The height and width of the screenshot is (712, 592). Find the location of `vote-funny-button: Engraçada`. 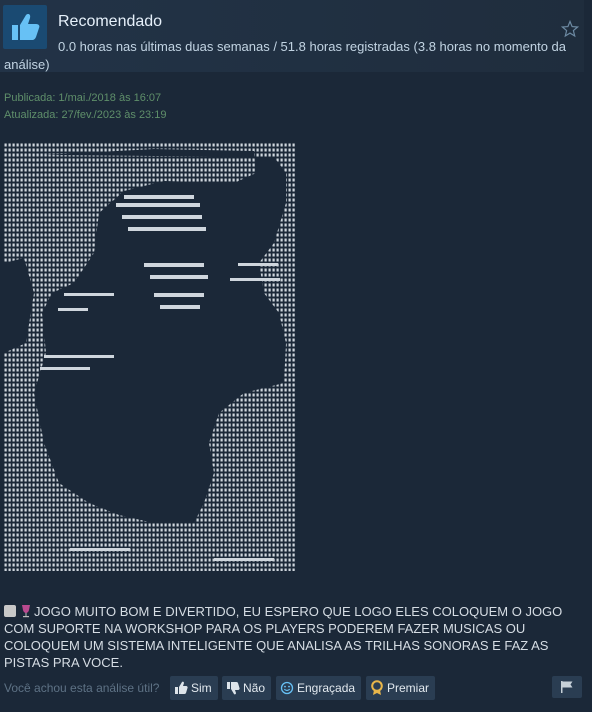

vote-funny-button: Engraçada is located at coordinates (319, 688).